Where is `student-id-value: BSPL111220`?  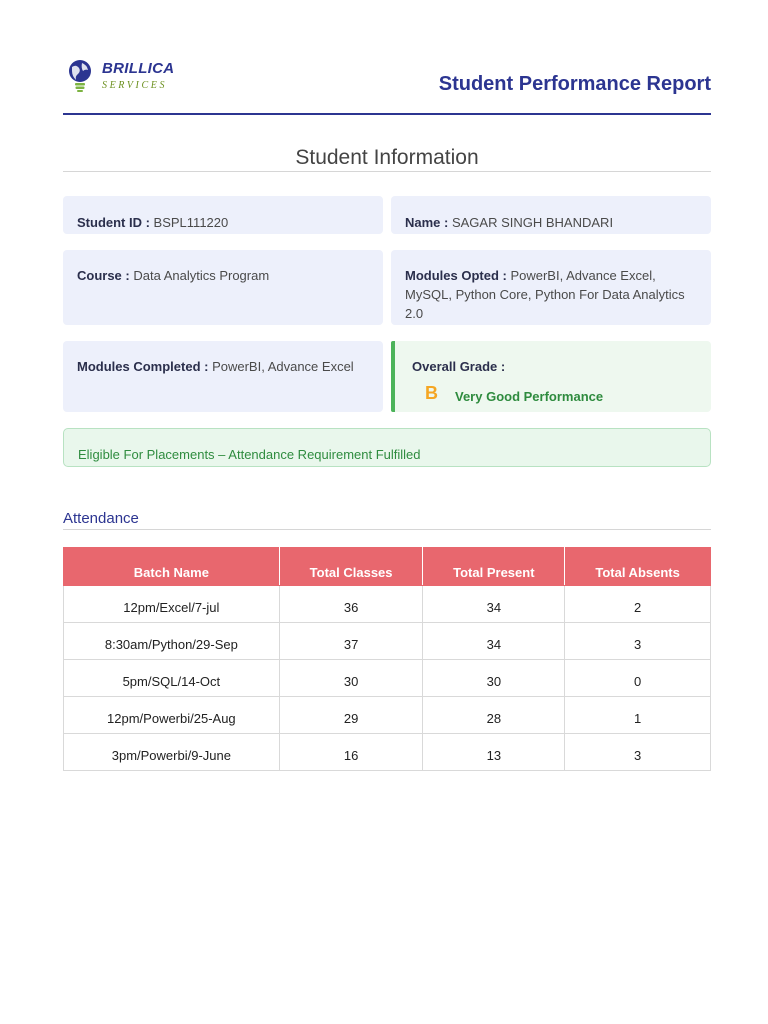 student-id-value: BSPL111220 is located at coordinates (191, 222).